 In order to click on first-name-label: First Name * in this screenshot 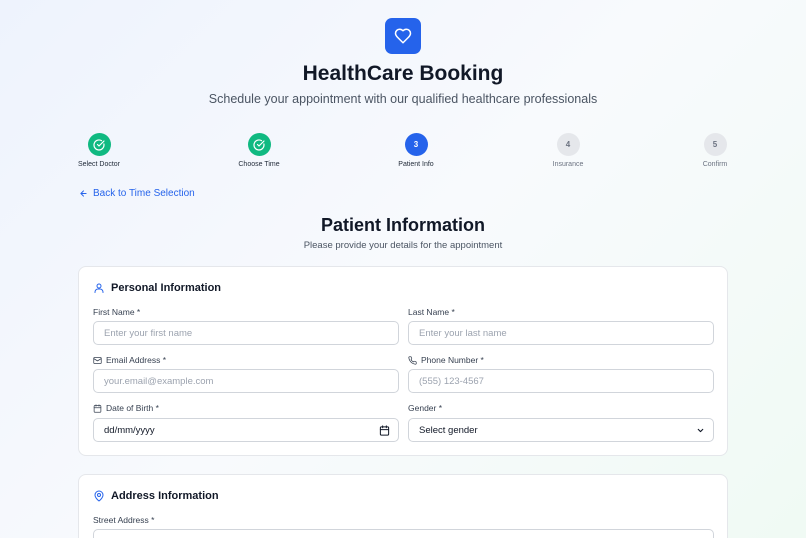, I will do `click(116, 312)`.